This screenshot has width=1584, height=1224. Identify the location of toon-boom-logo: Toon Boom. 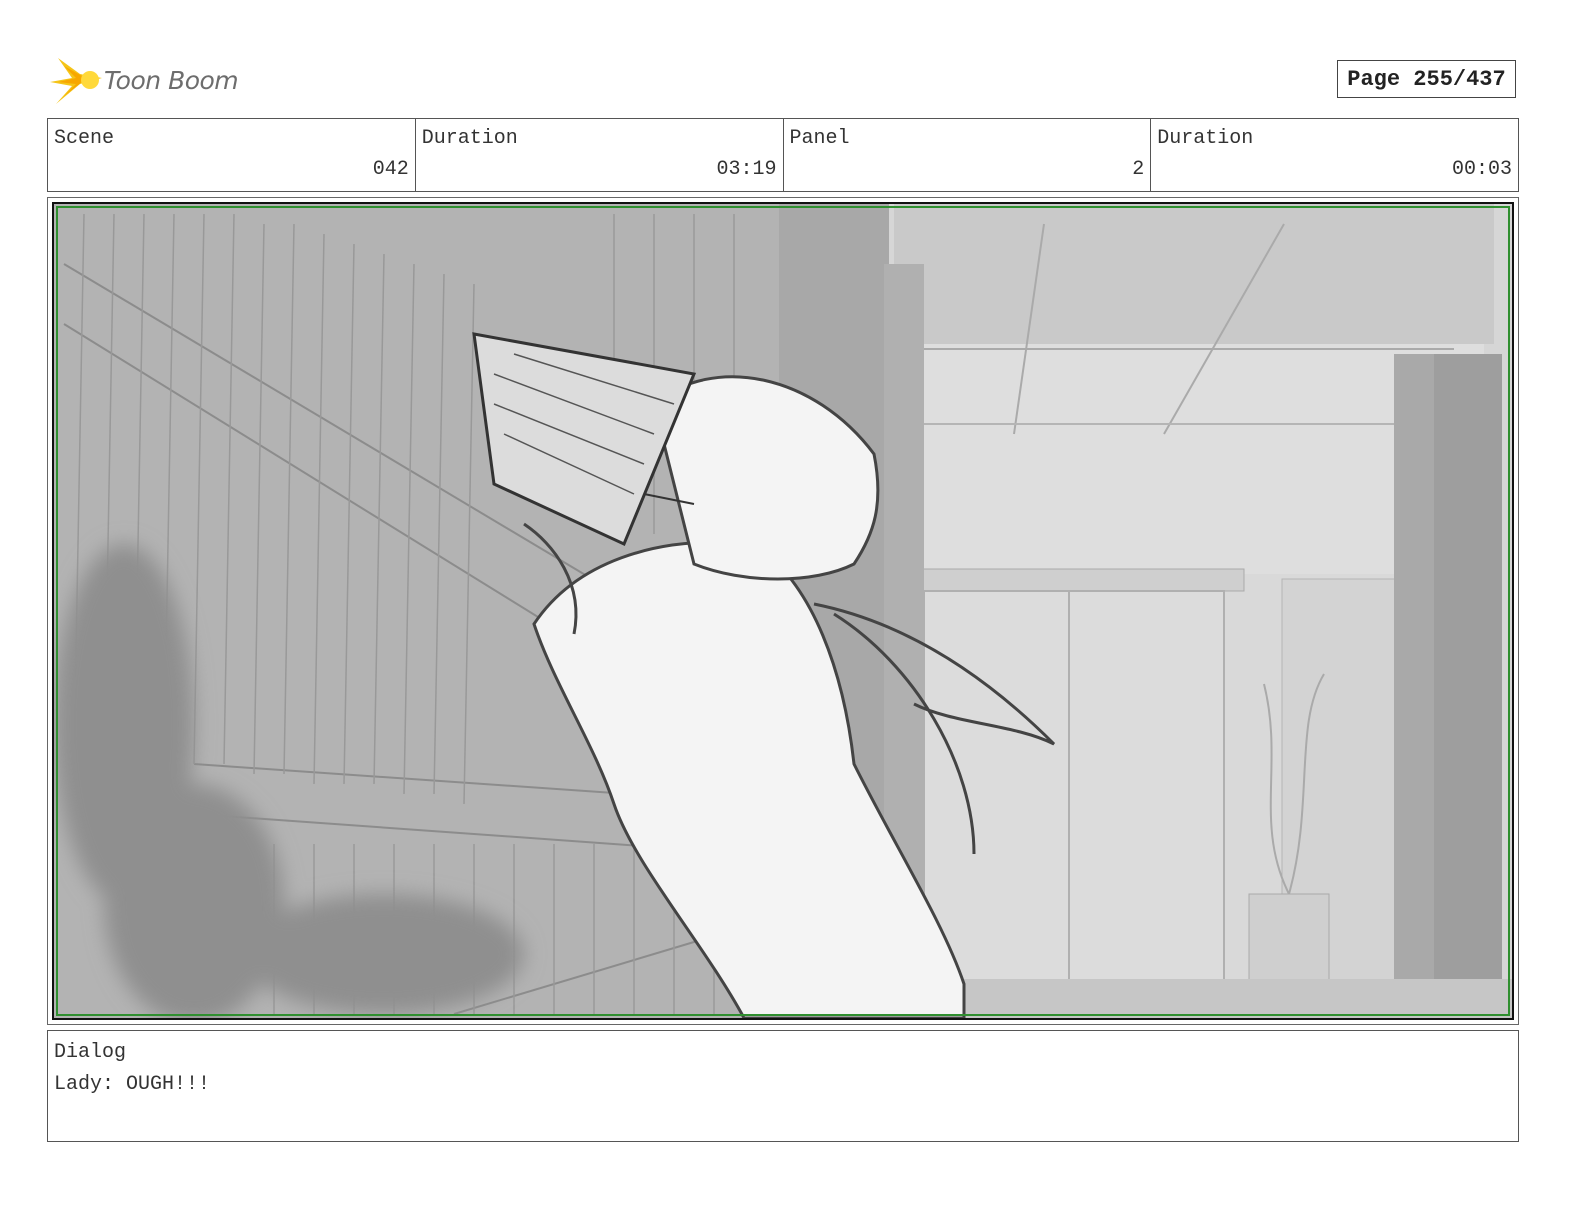
(150, 82).